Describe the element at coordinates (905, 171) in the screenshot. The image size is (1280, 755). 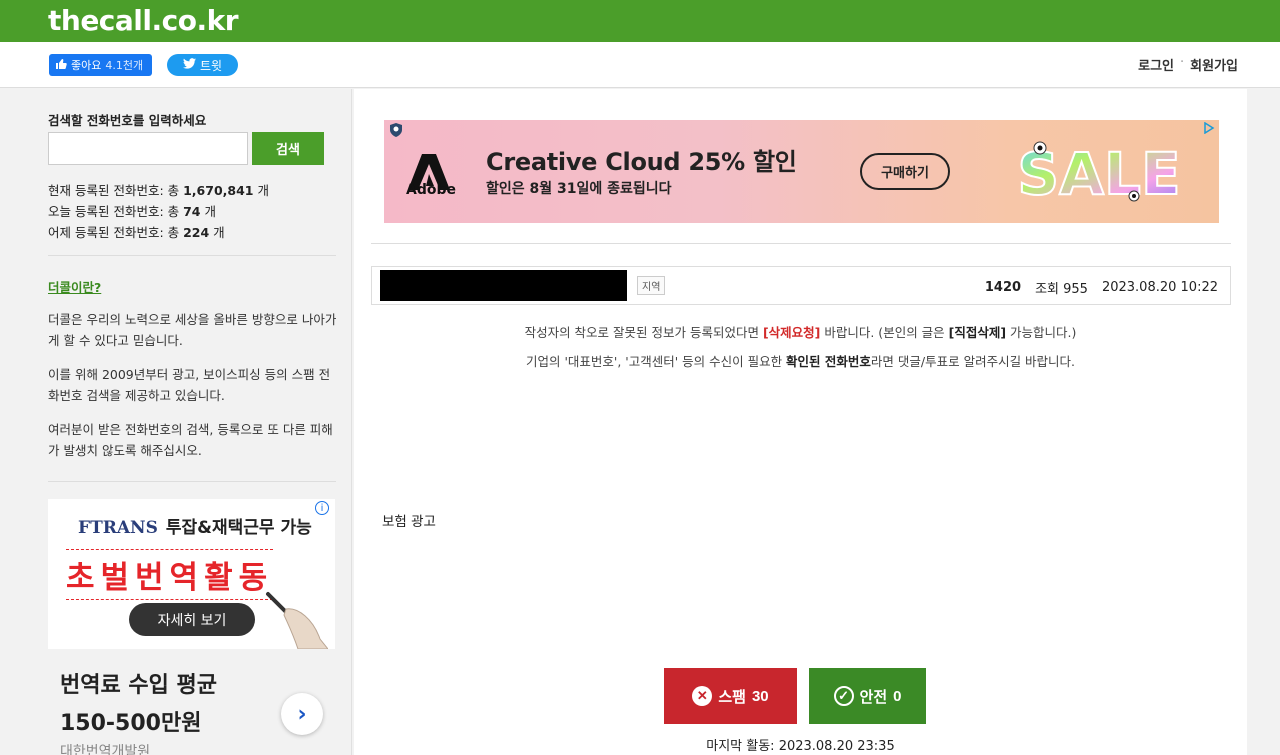
I see `buy-button: 구매하기` at that location.